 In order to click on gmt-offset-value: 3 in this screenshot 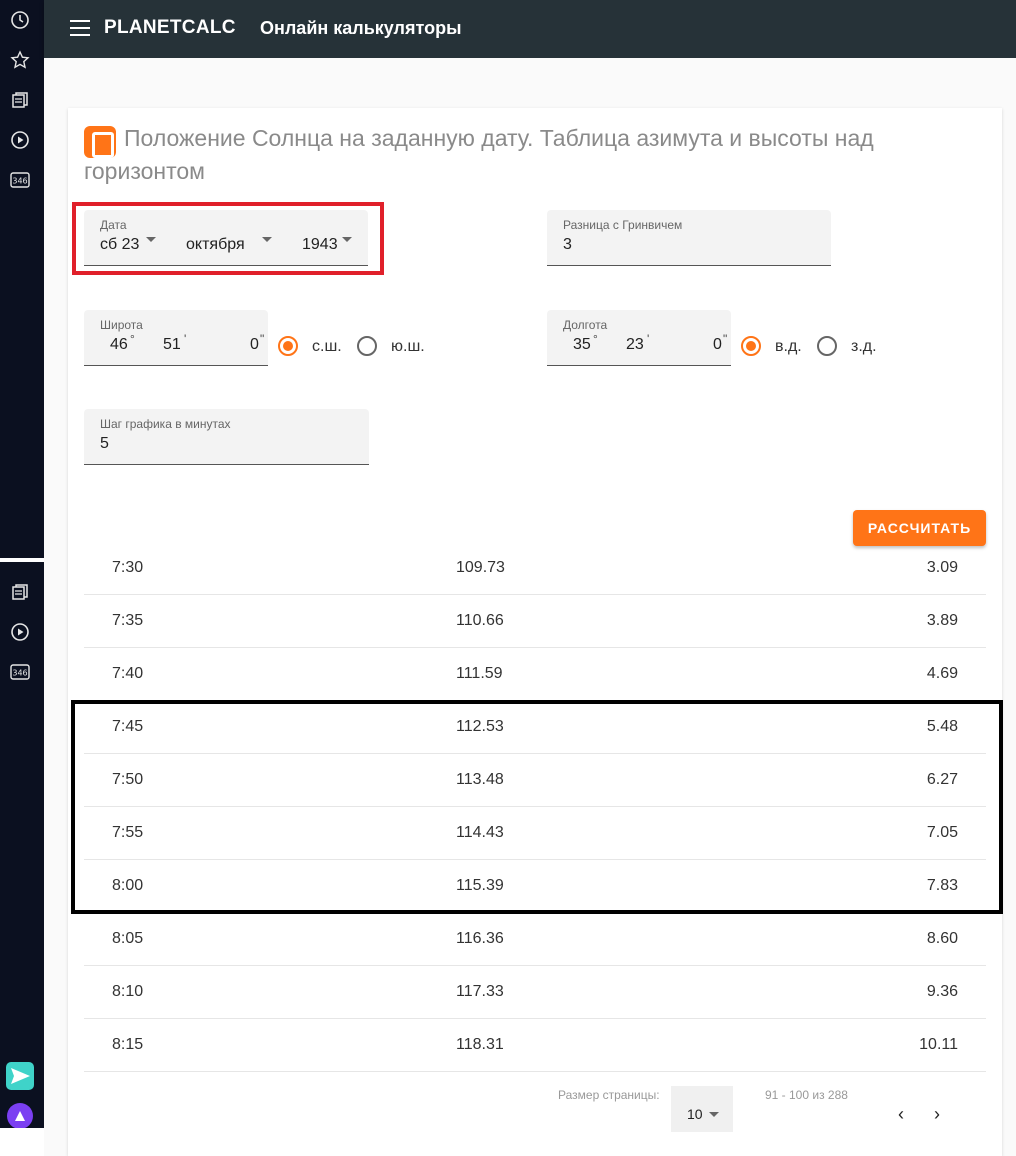, I will do `click(567, 245)`.